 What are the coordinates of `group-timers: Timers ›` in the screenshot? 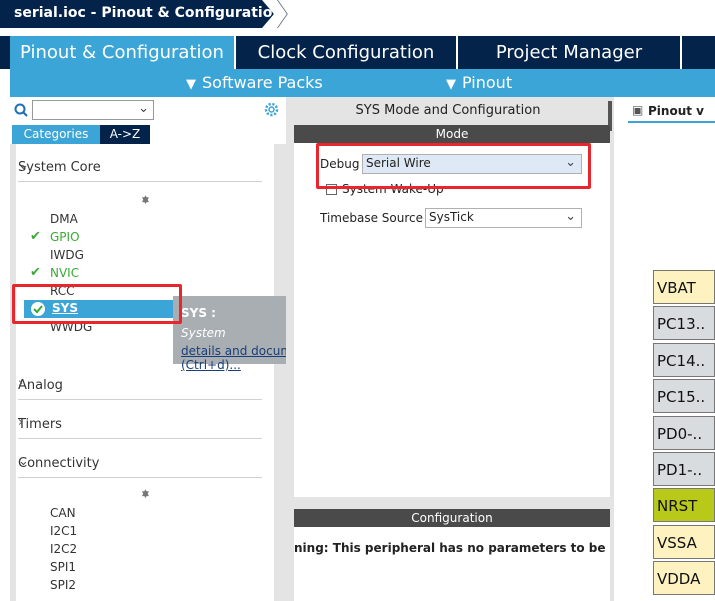 It's located at (140, 425).